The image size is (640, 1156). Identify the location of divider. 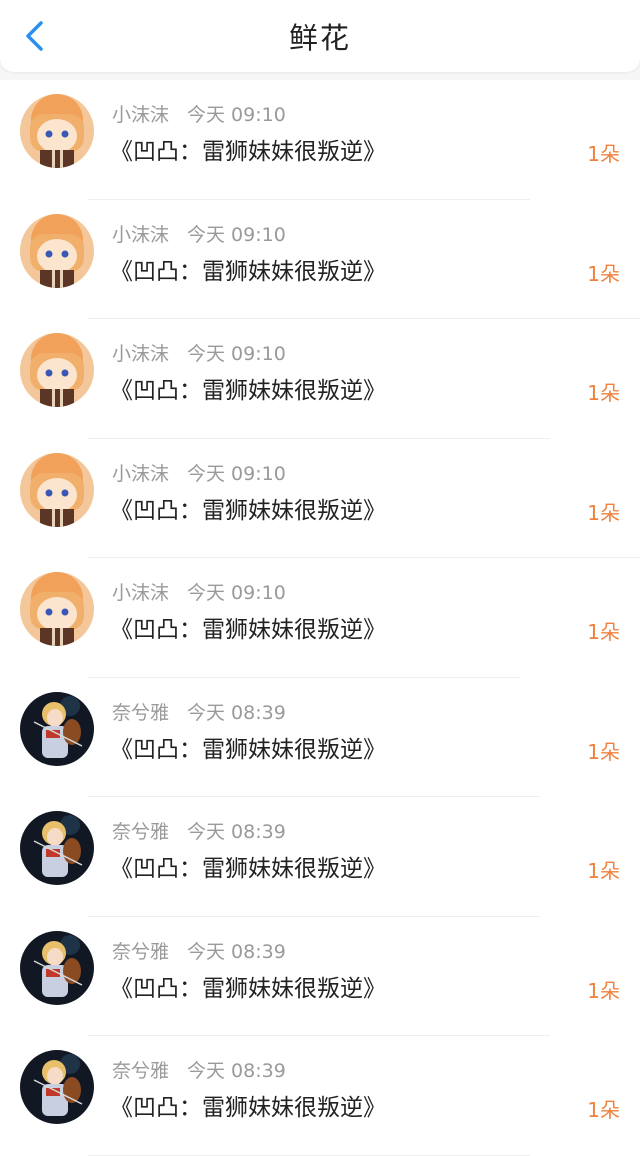
(309, 1155).